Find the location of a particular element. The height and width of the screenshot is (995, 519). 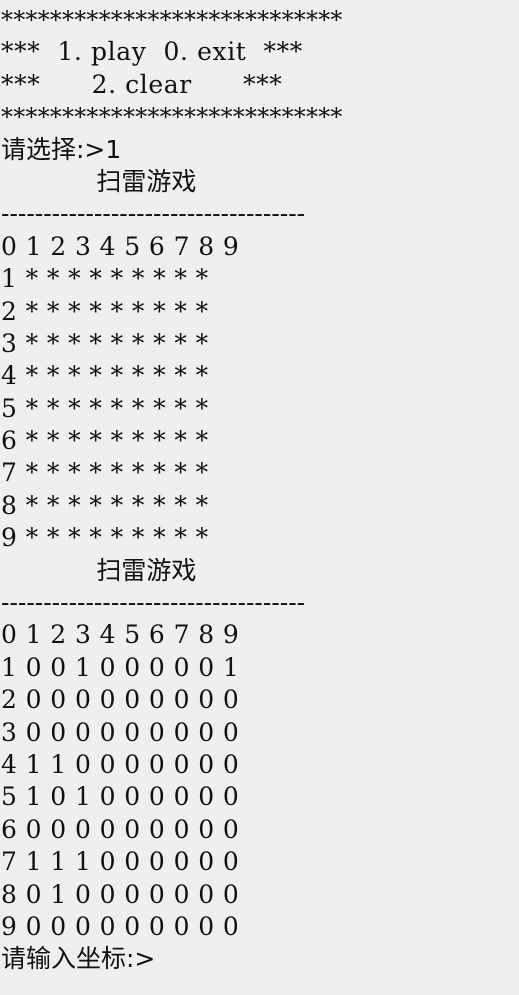

prompt-choice: 请选择:>1 is located at coordinates (259, 150).